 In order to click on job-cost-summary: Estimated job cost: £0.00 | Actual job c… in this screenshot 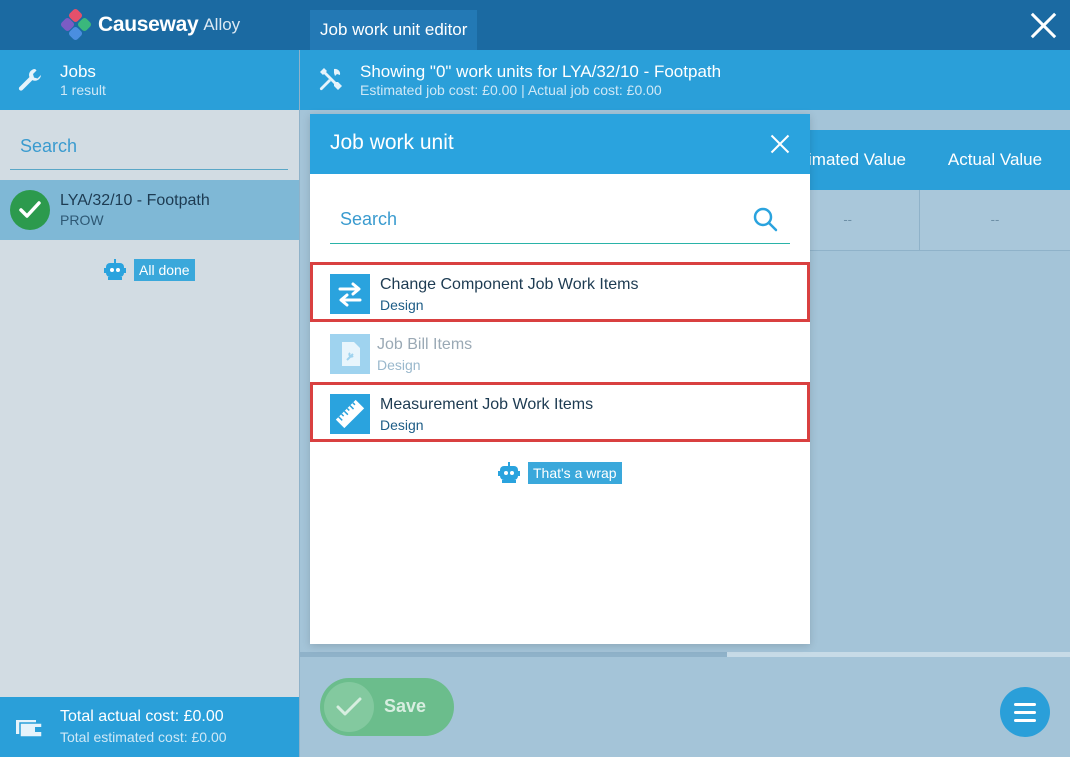, I will do `click(511, 90)`.